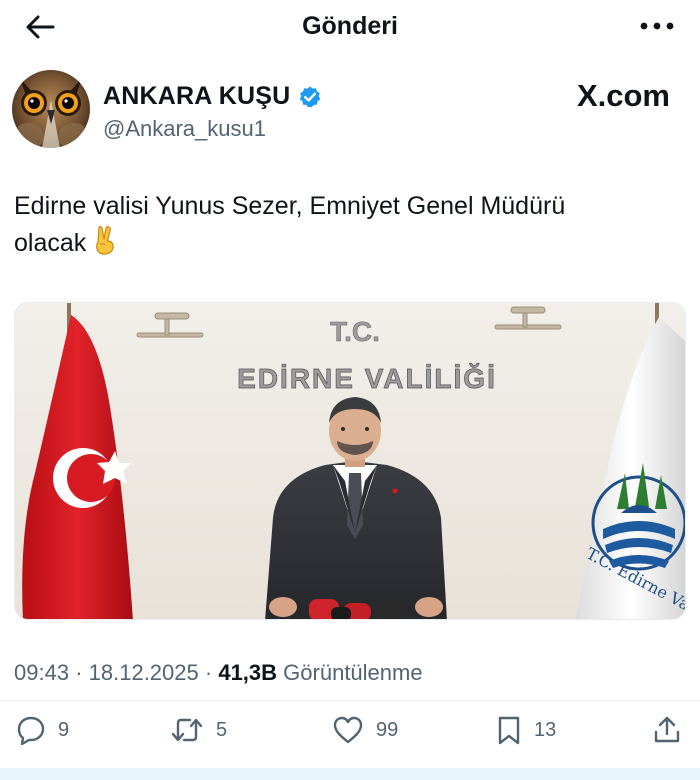  I want to click on share-icon, so click(667, 729).